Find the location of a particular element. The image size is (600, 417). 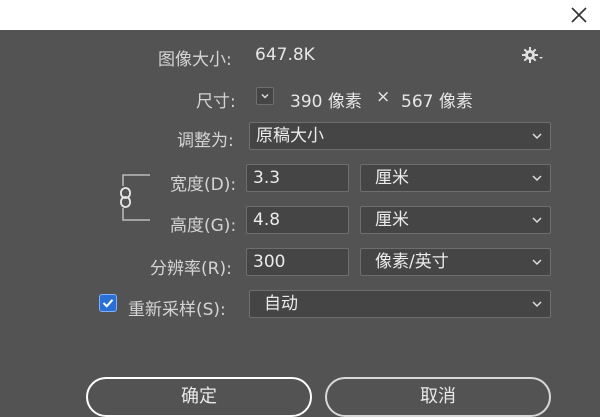

cancel-button: 取消 is located at coordinates (438, 397).